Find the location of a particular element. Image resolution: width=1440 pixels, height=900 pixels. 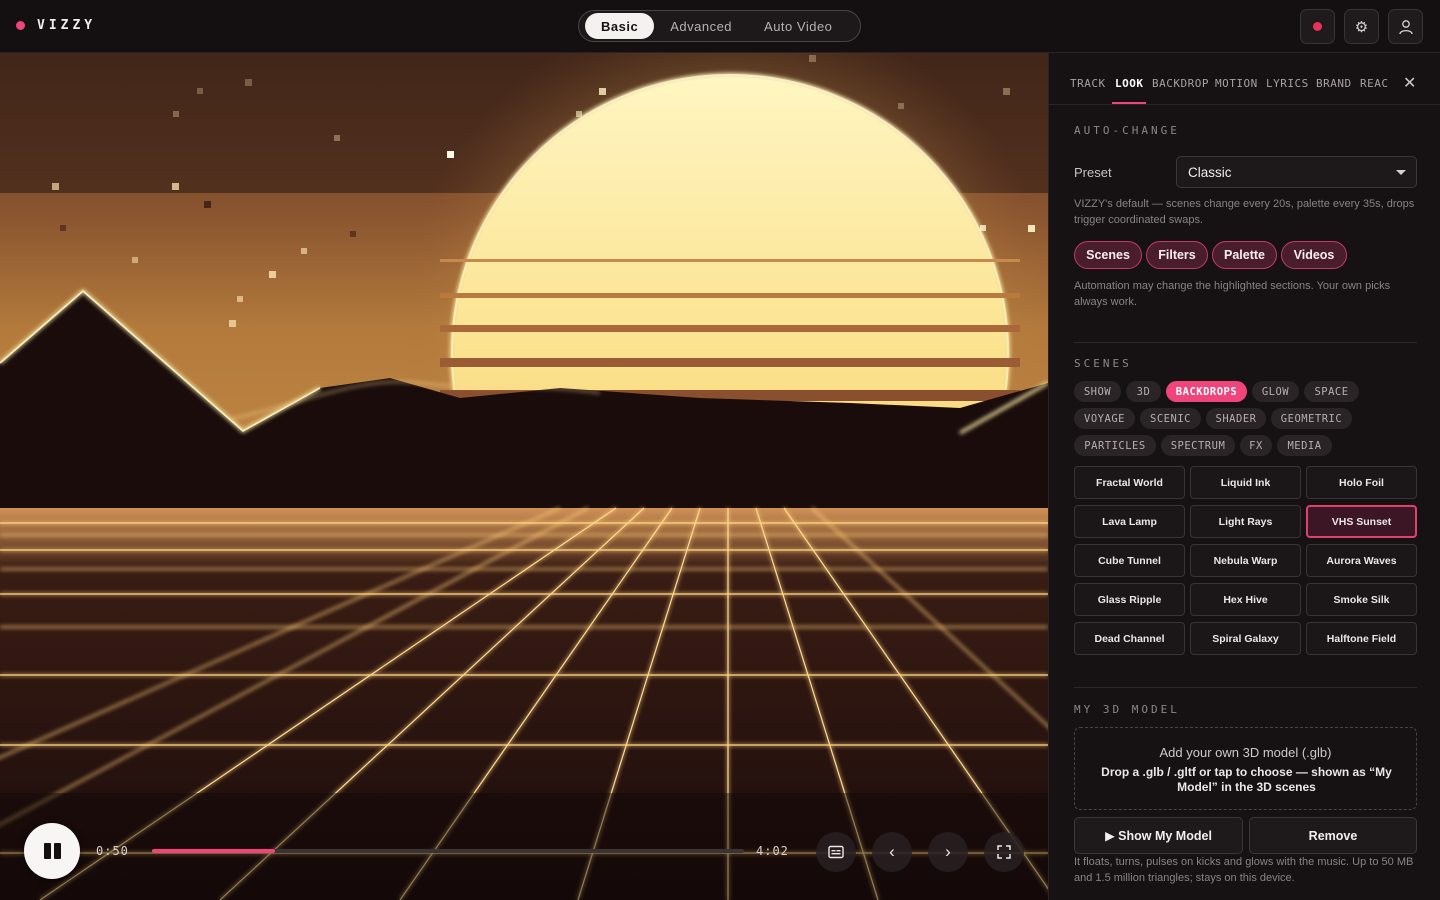

scene-vhs-sunset: VHS Sunset is located at coordinates (1361, 521).